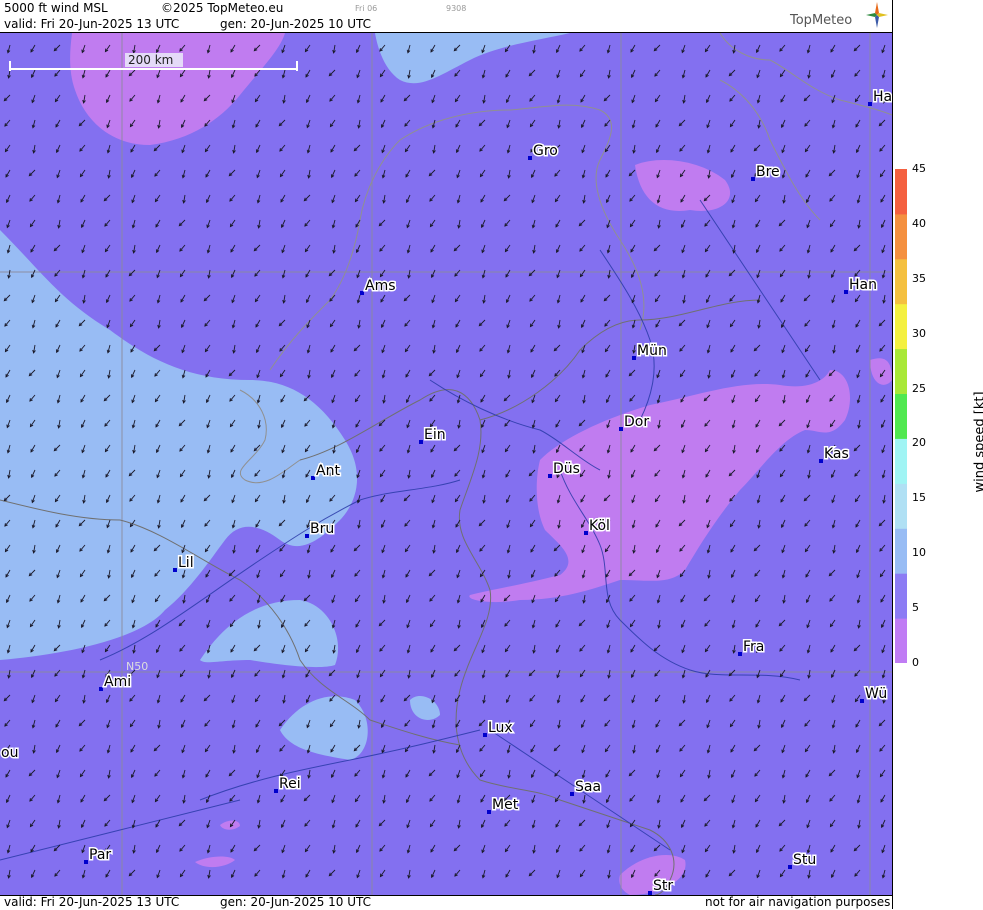  What do you see at coordinates (652, 351) in the screenshot?
I see `city-label: Mün` at bounding box center [652, 351].